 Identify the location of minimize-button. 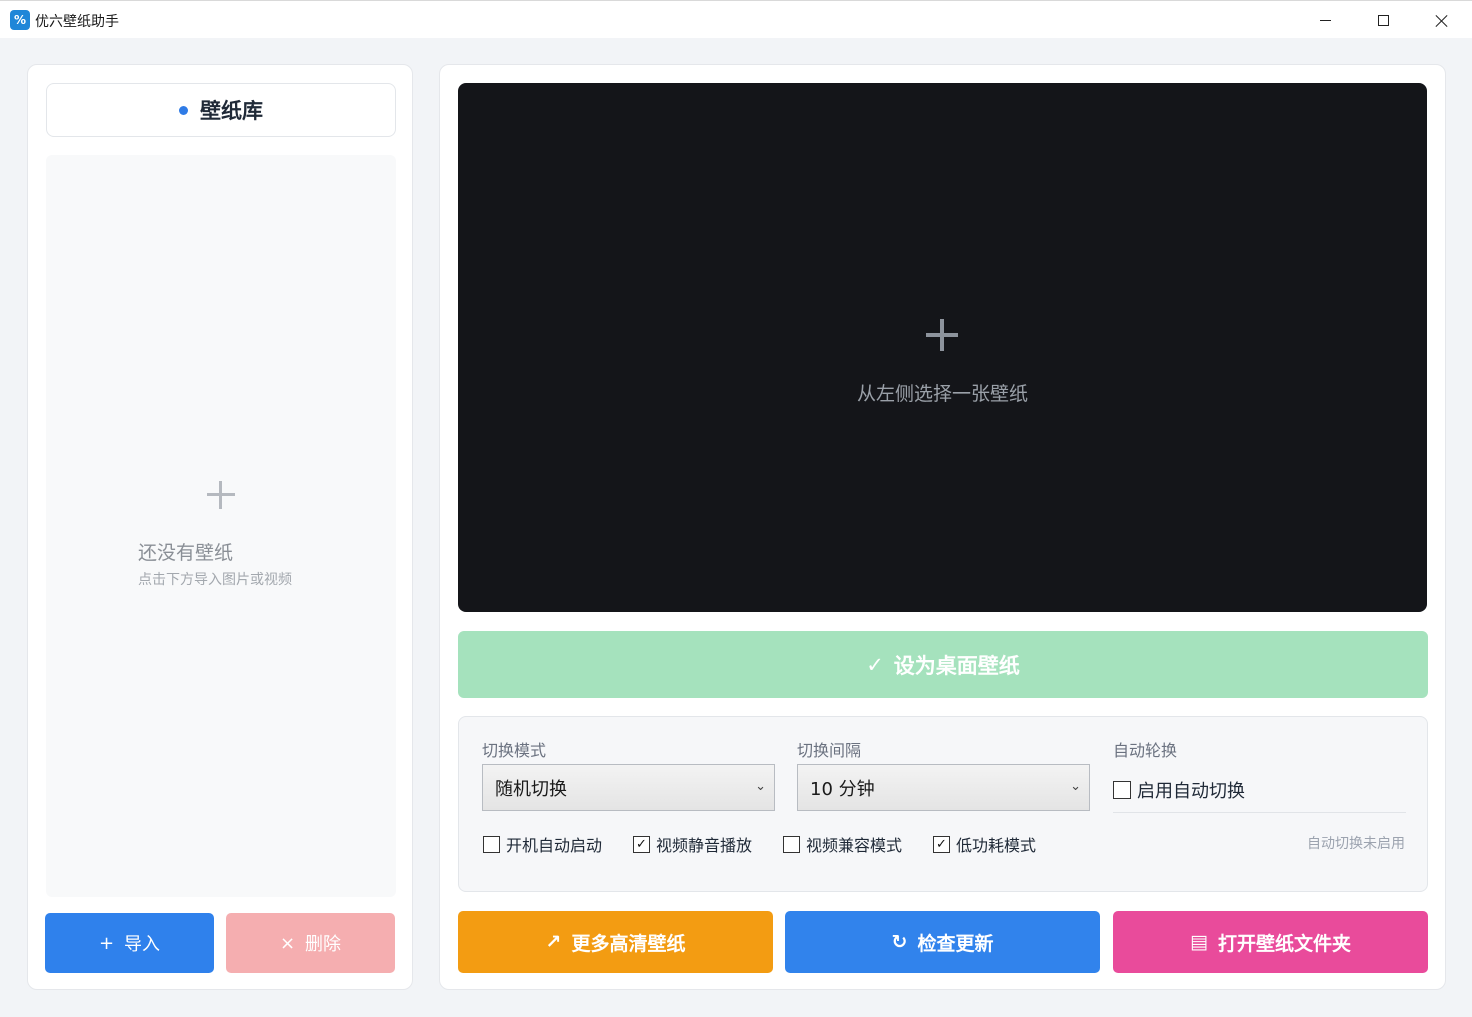
(1325, 20).